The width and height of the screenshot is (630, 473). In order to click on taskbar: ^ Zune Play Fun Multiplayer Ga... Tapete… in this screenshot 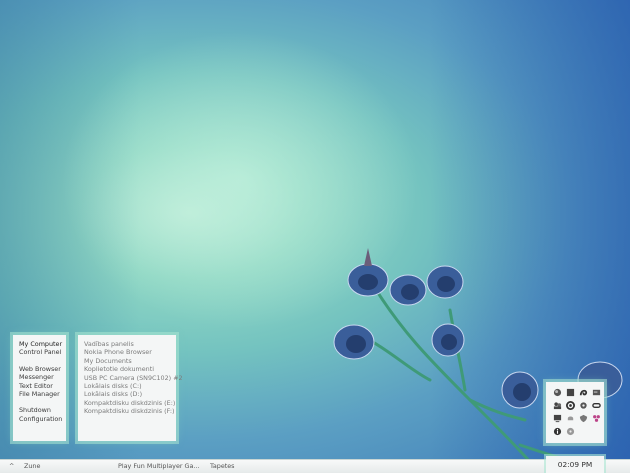, I will do `click(315, 466)`.